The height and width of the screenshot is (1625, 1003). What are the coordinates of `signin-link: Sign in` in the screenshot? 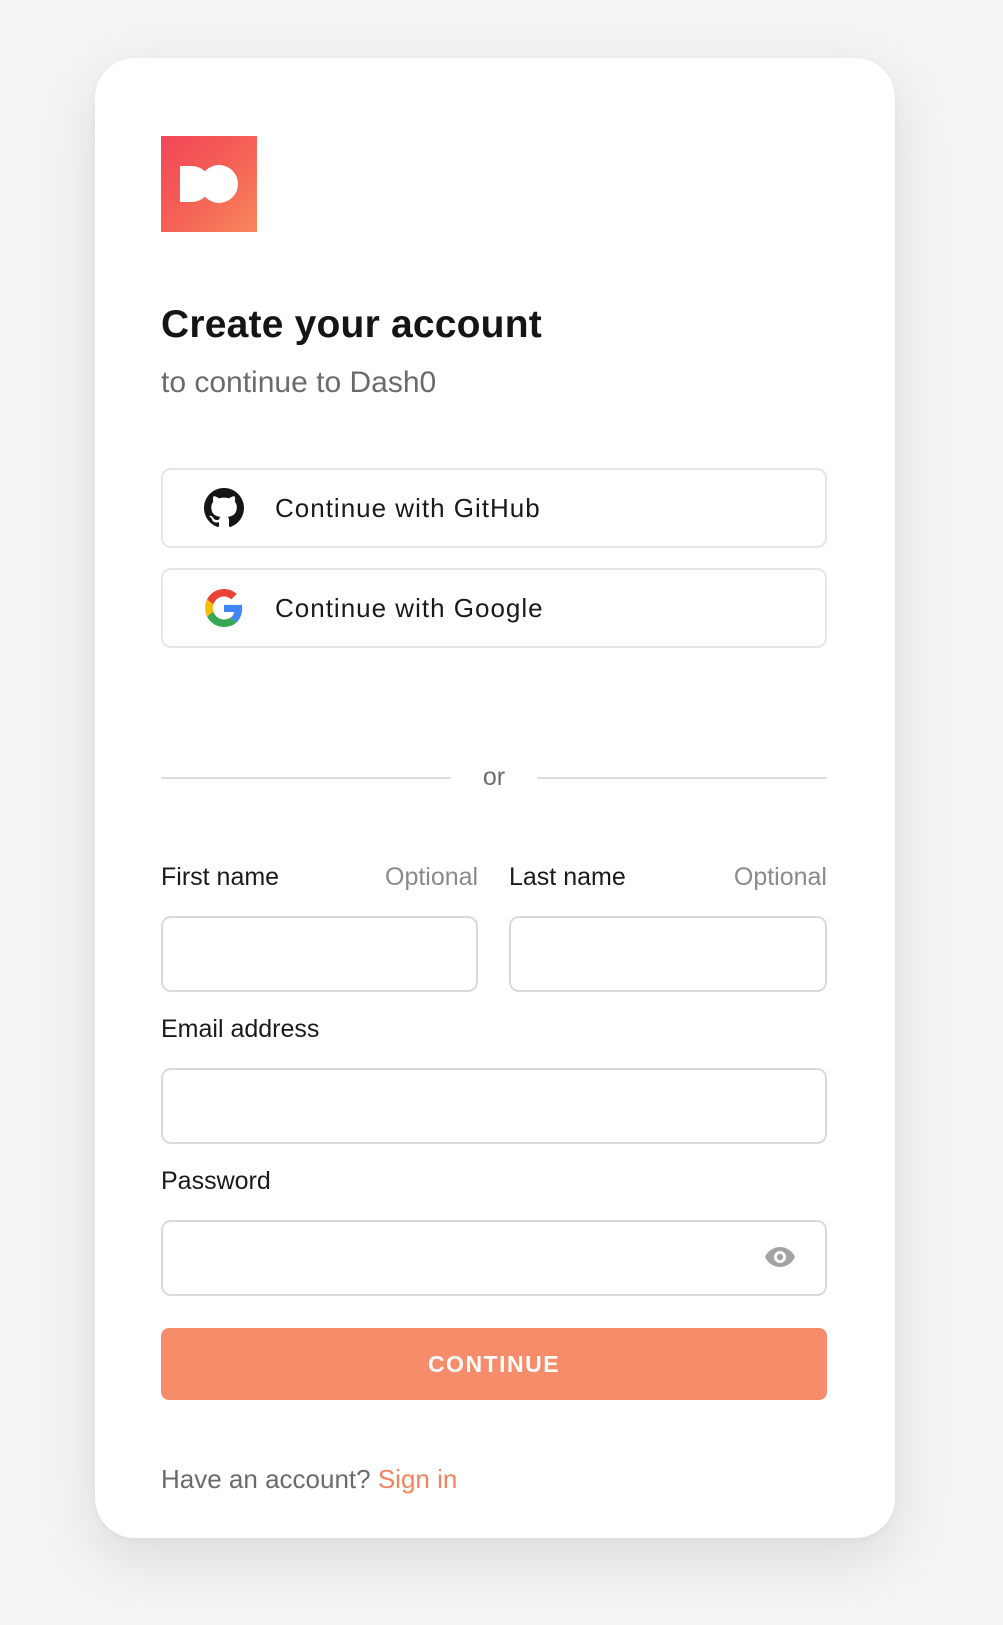 It's located at (418, 1479).